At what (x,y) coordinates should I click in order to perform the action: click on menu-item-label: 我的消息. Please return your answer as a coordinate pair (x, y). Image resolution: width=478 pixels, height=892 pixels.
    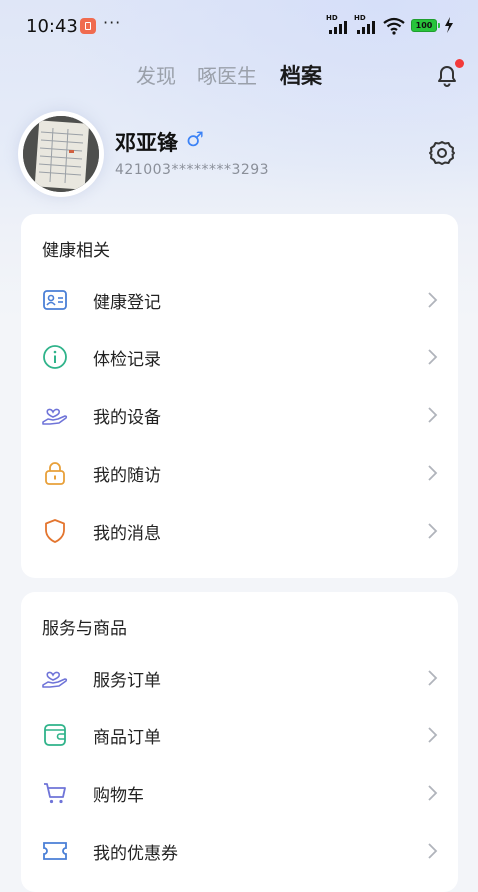
    Looking at the image, I should click on (127, 534).